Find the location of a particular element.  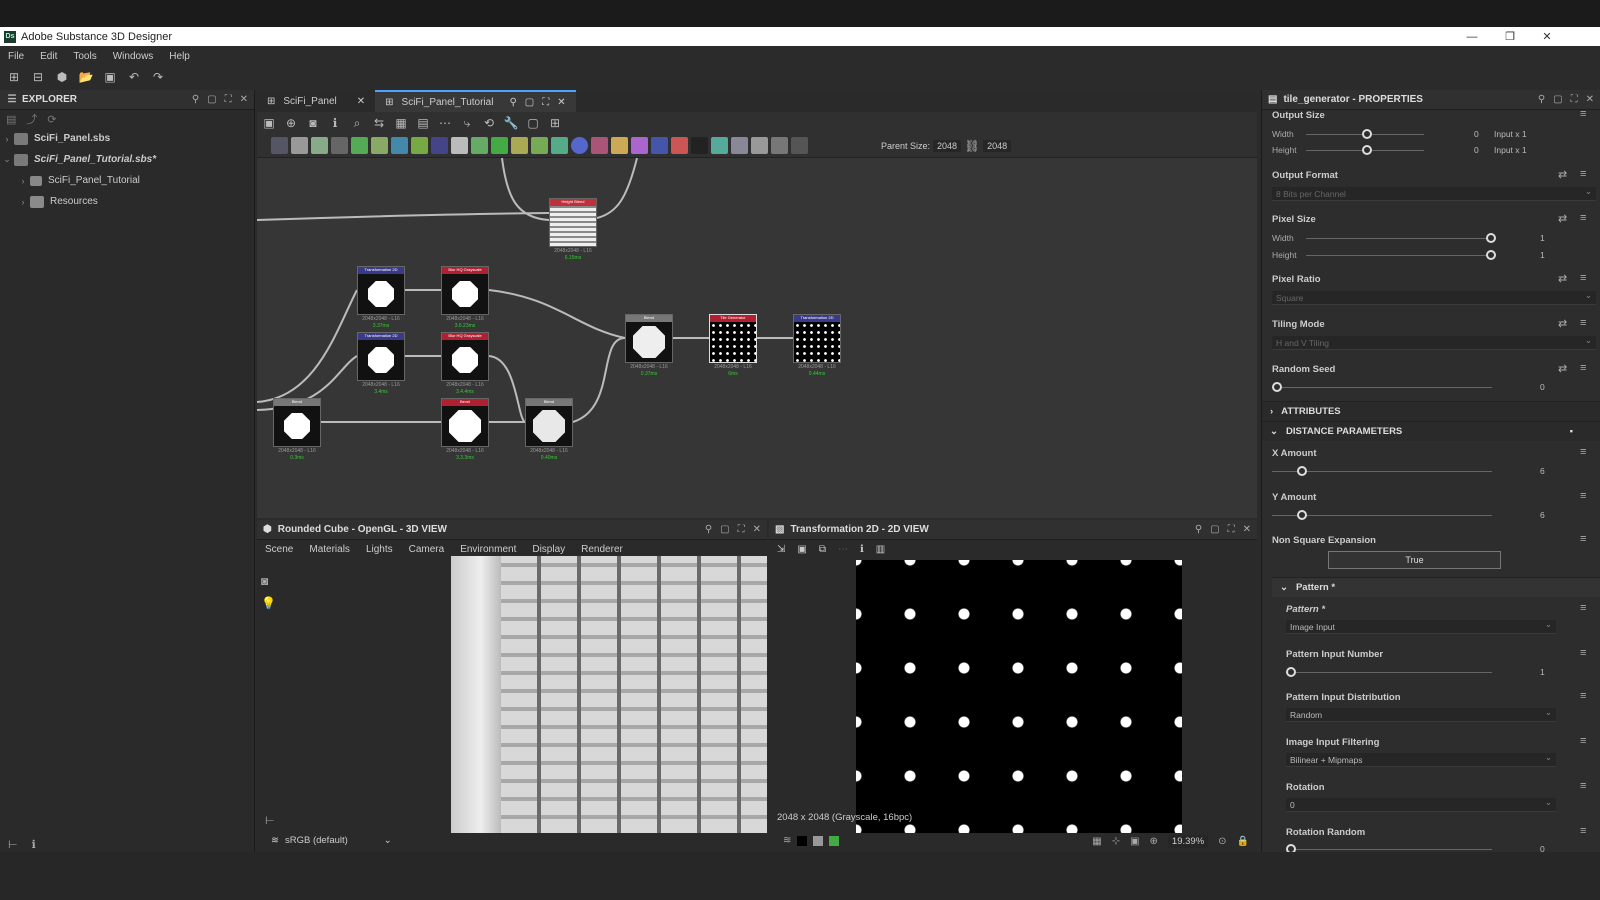

node-height-blend: Height Blend is located at coordinates (573, 222).